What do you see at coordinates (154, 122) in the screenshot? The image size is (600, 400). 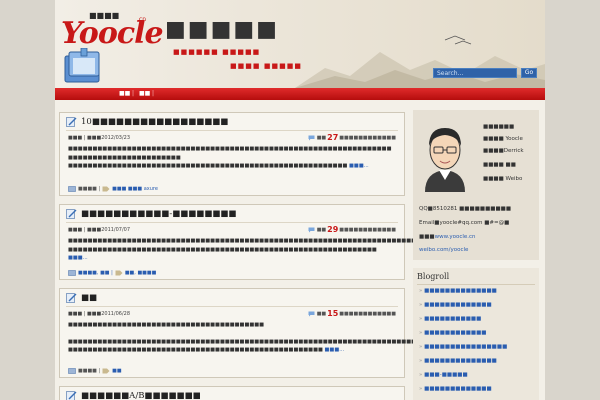 I see `post-title-link: 10■■■■■■■■■■■■■■■■■` at bounding box center [154, 122].